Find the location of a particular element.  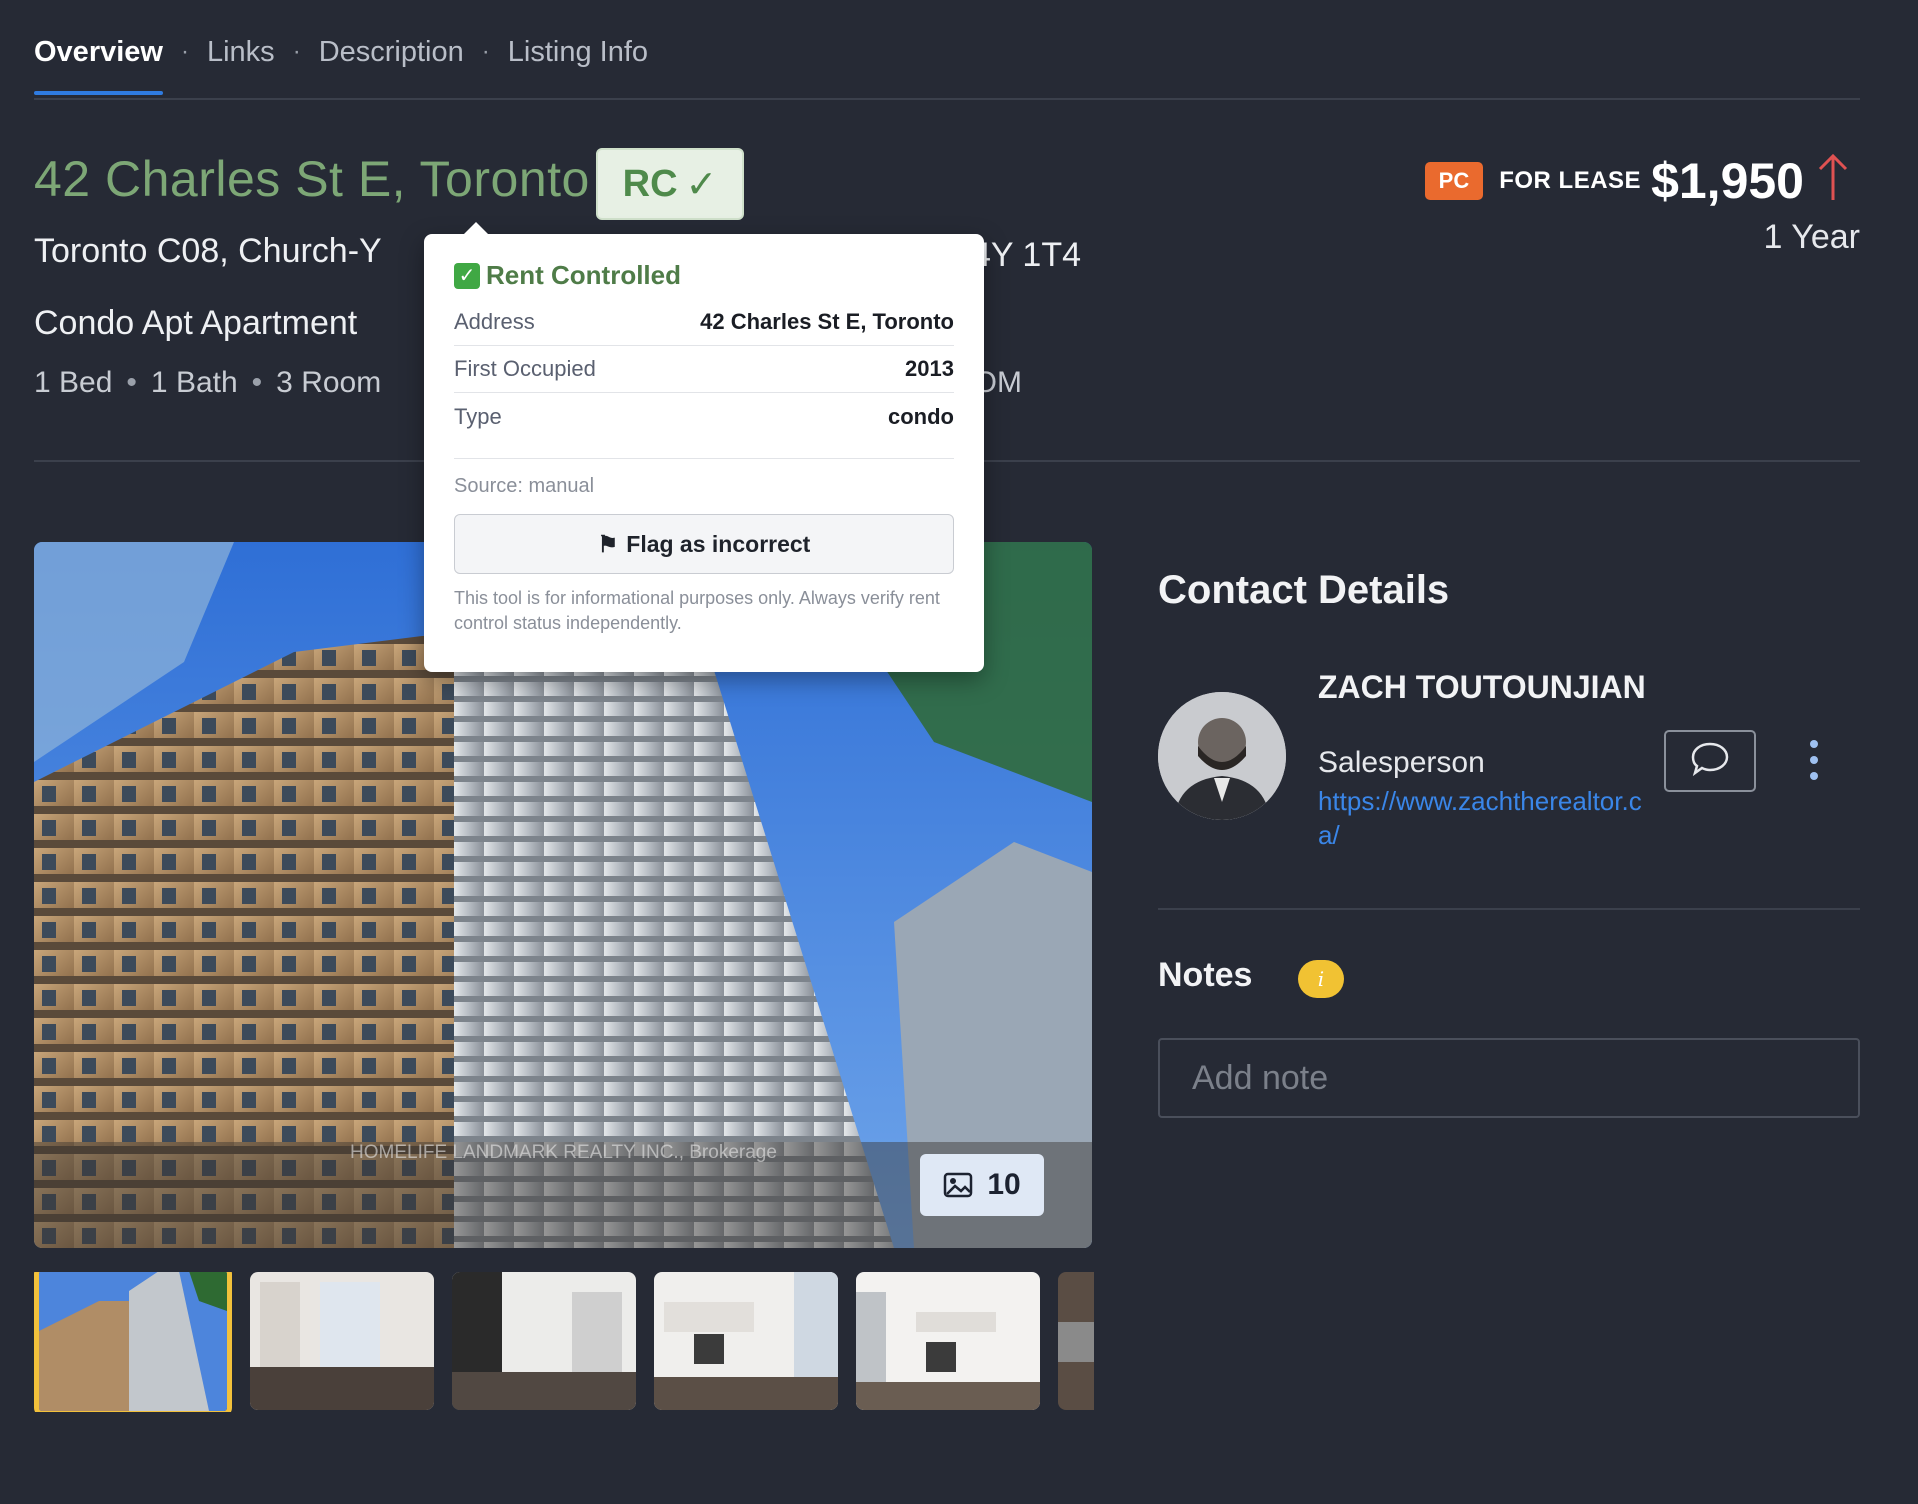

agent-website-link: https://www.zachtherealtor.ca/ is located at coordinates (1488, 818).